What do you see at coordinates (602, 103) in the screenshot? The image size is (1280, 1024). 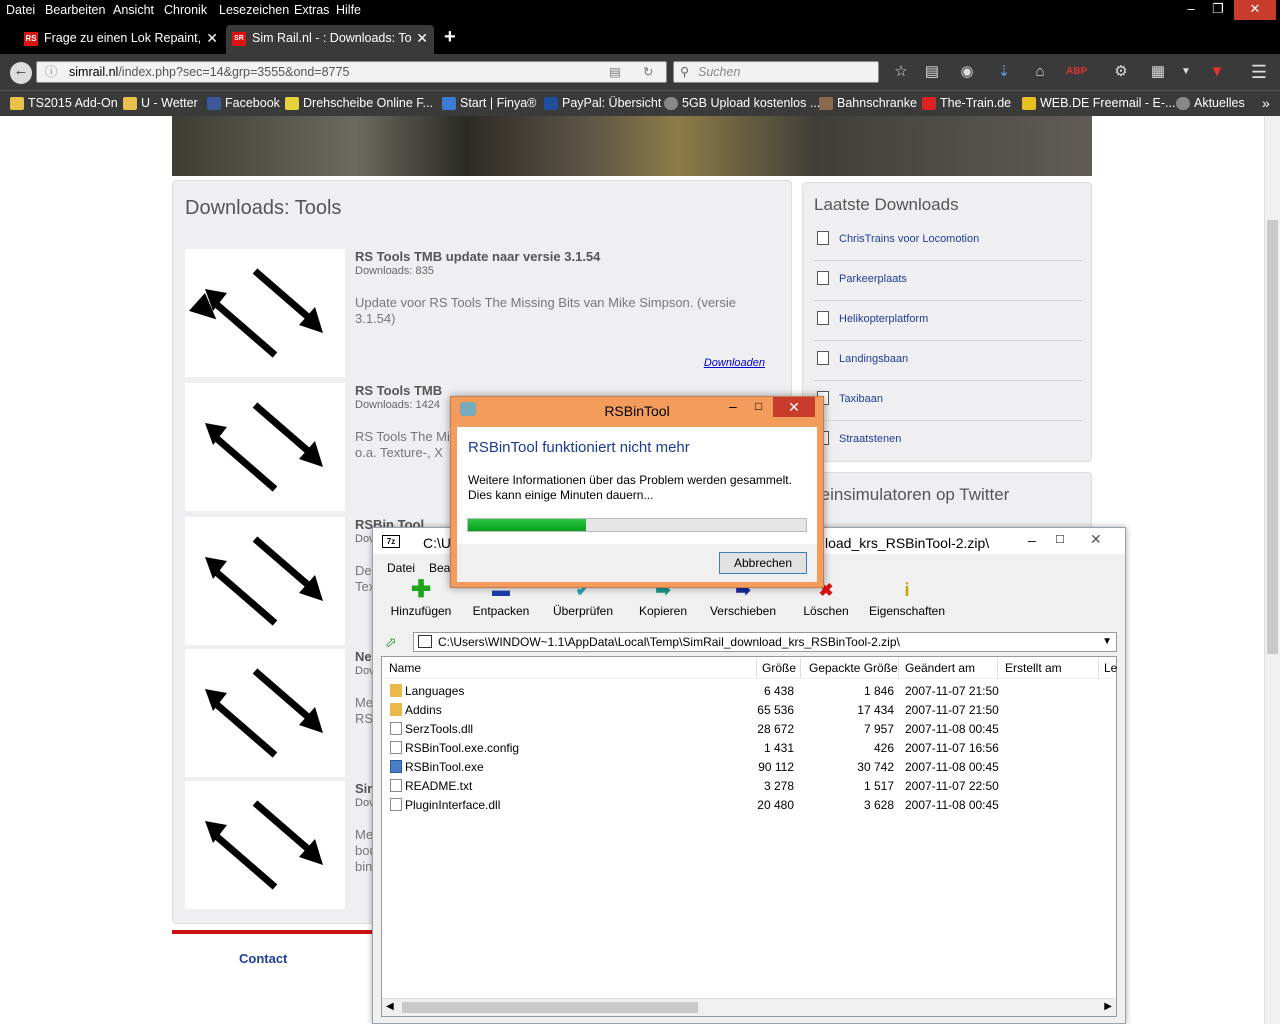 I see `bookmark-paypal: PayPal: Übersicht` at bounding box center [602, 103].